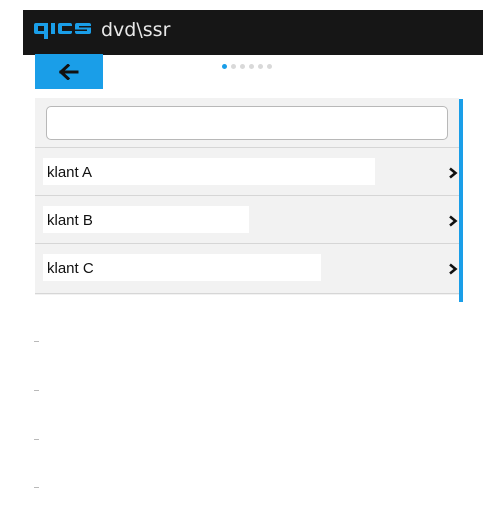 The image size is (483, 530). I want to click on list-item-label: klant B, so click(70, 220).